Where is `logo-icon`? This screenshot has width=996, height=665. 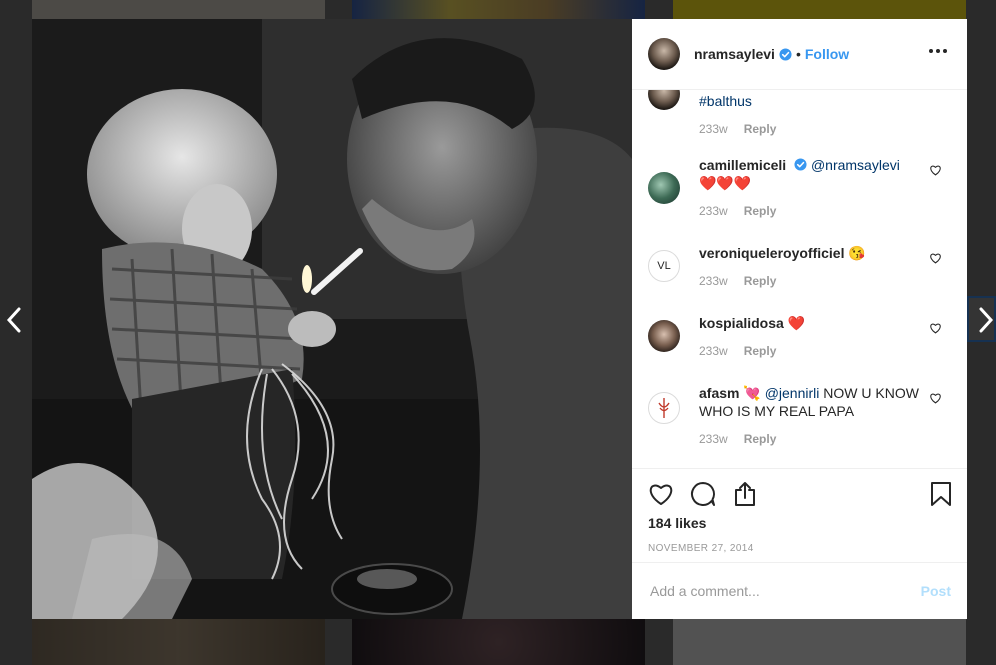 logo-icon is located at coordinates (664, 408).